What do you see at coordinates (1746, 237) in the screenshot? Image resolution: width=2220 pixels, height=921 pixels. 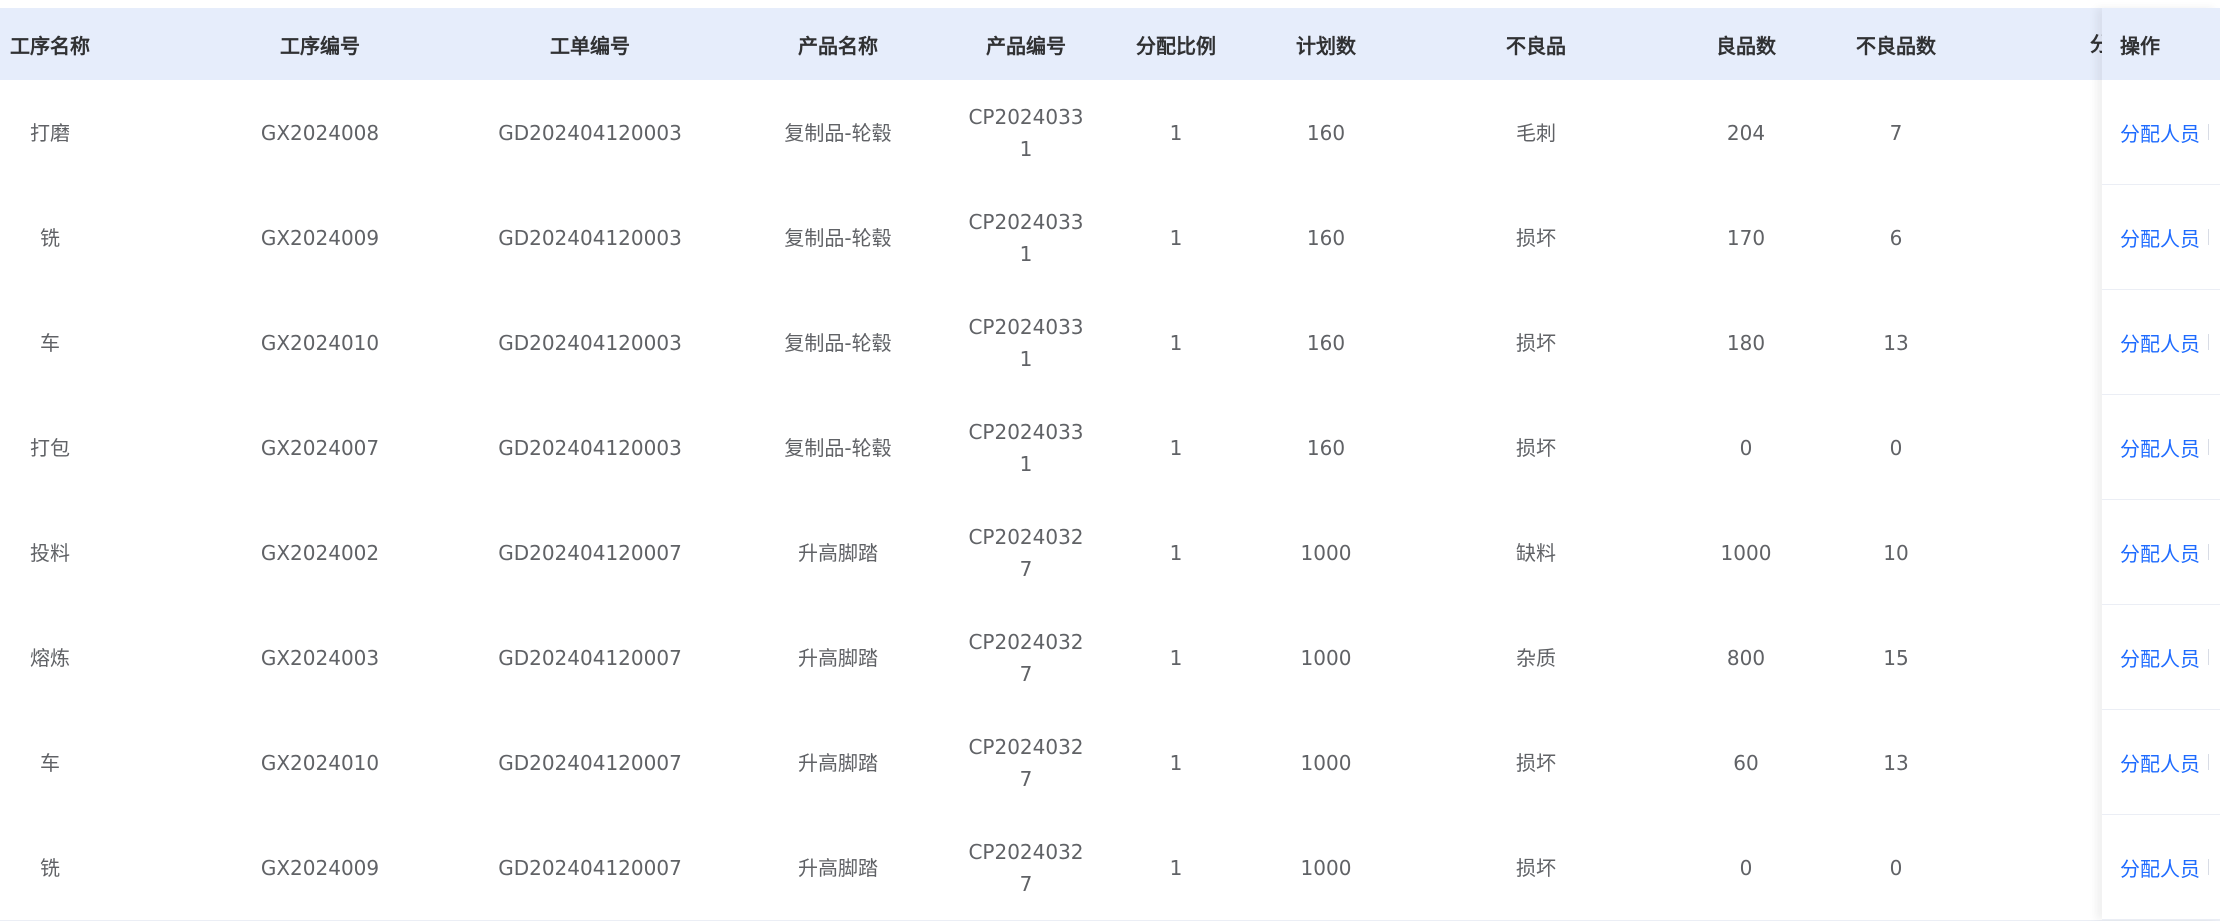 I see `cell-good-qty: 170` at bounding box center [1746, 237].